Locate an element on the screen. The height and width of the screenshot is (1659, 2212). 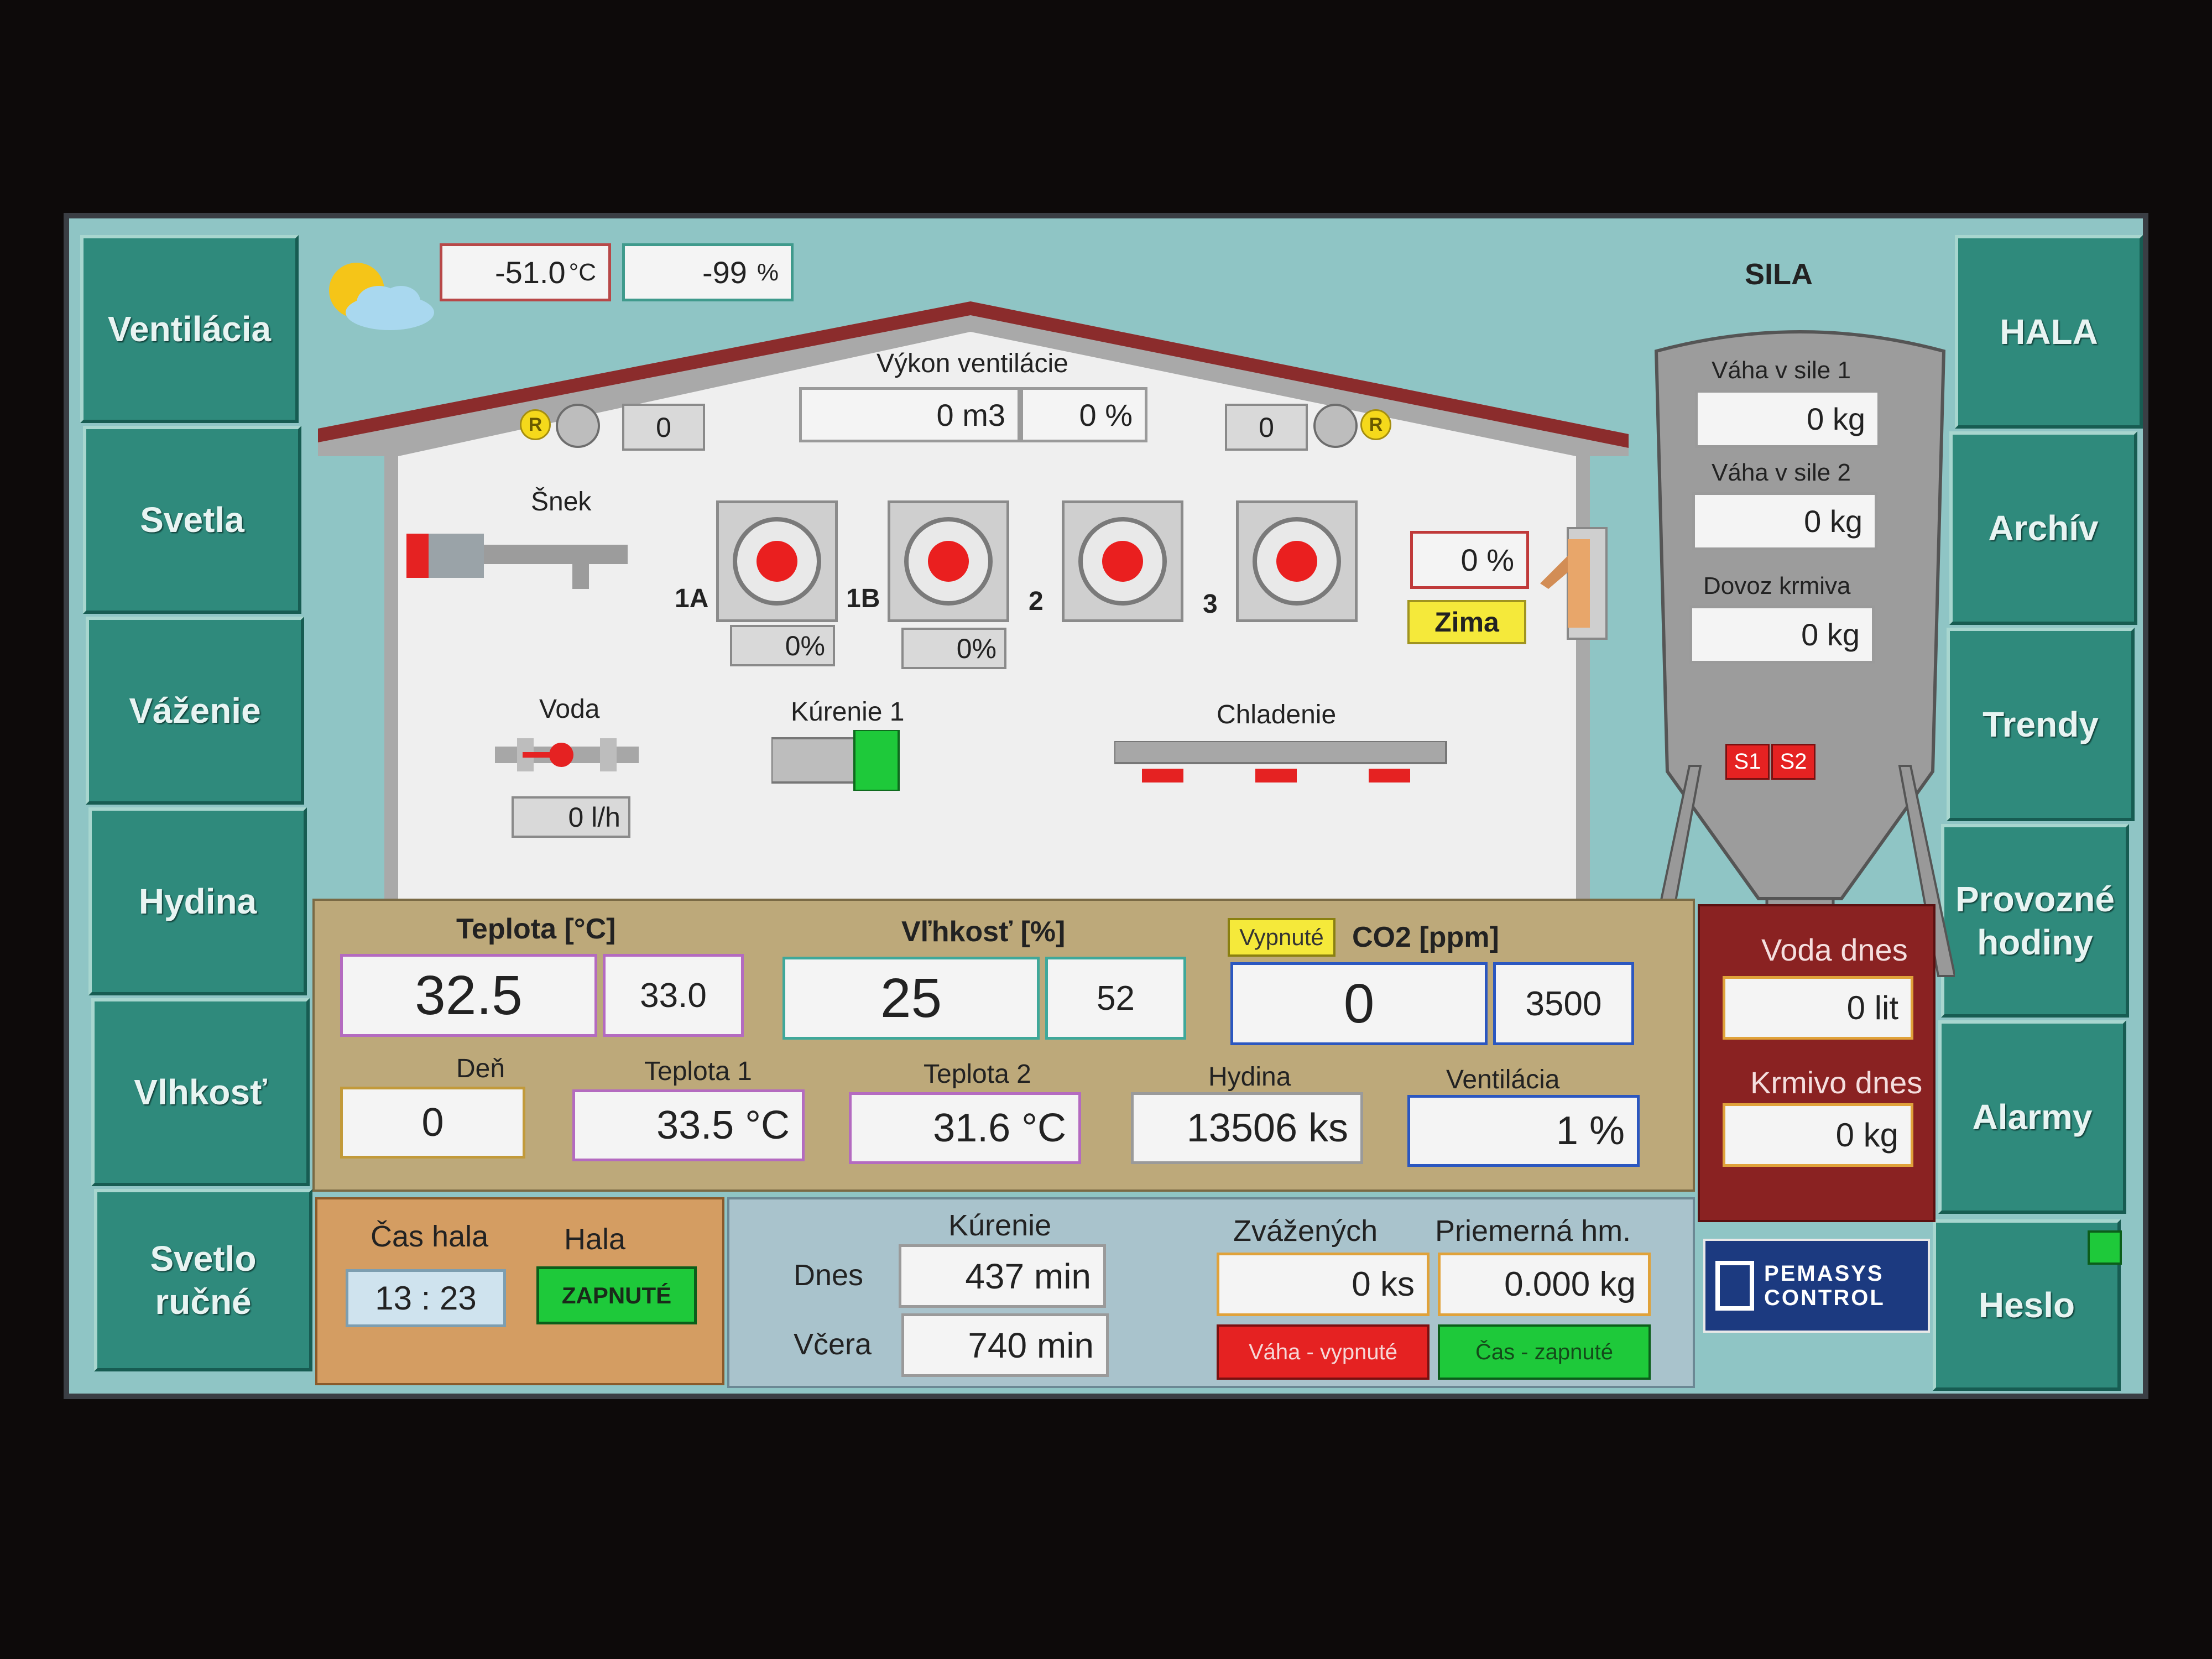
silo-weight1-label: Váha v sile 1 is located at coordinates (1782, 371).